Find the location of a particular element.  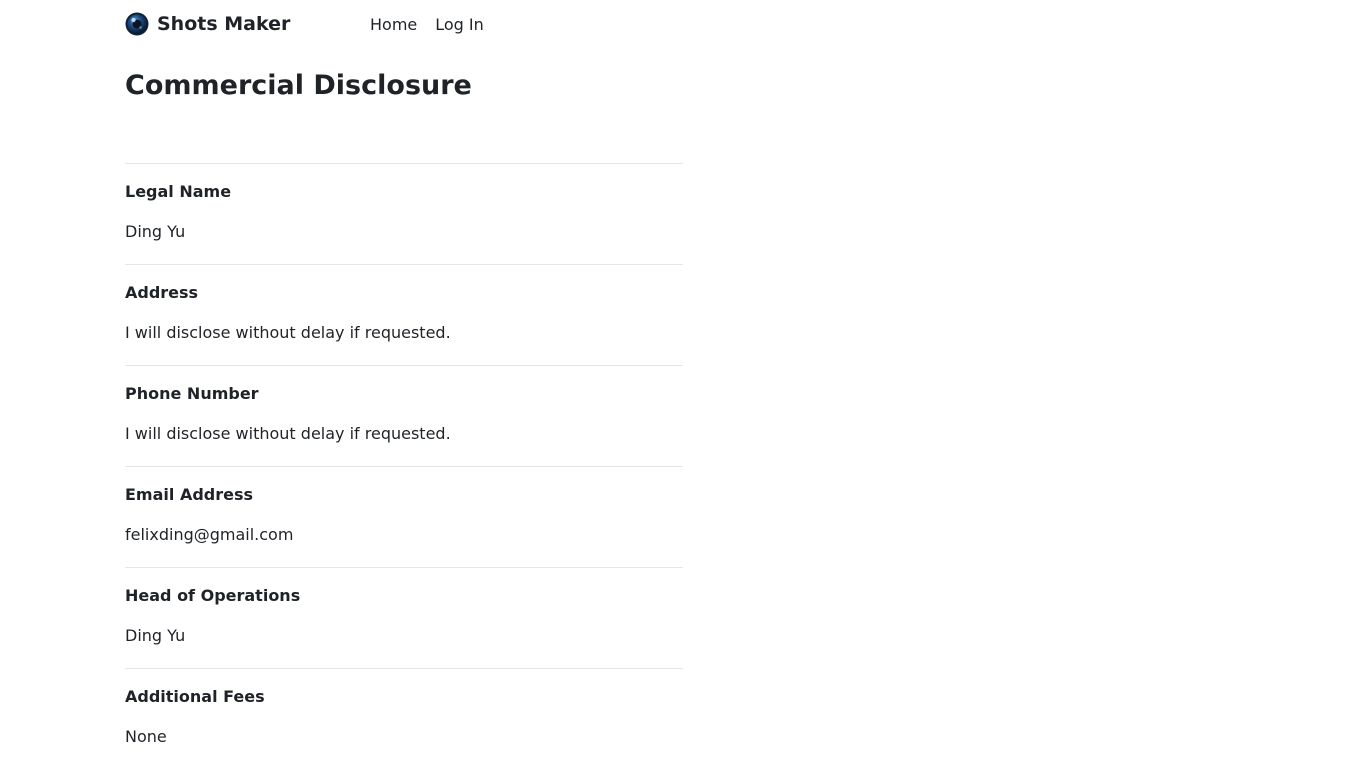

brand-link: Shots Maker is located at coordinates (207, 24).